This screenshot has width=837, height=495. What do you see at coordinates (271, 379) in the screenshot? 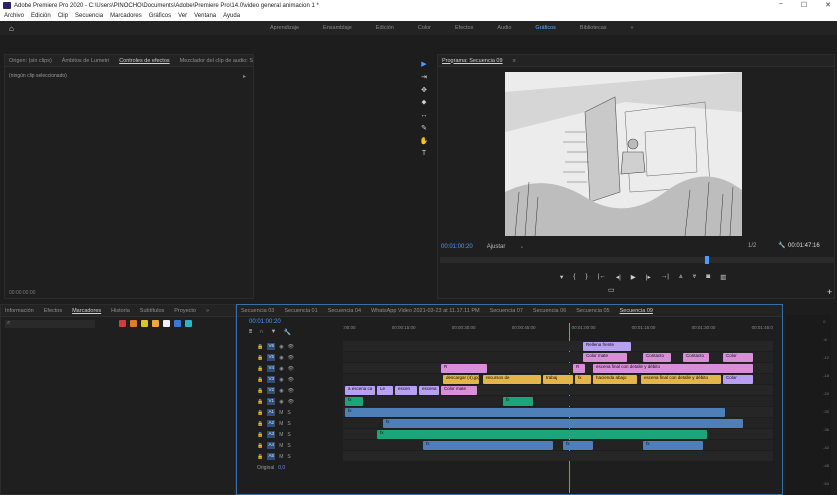
I see `track-label: V3` at bounding box center [271, 379].